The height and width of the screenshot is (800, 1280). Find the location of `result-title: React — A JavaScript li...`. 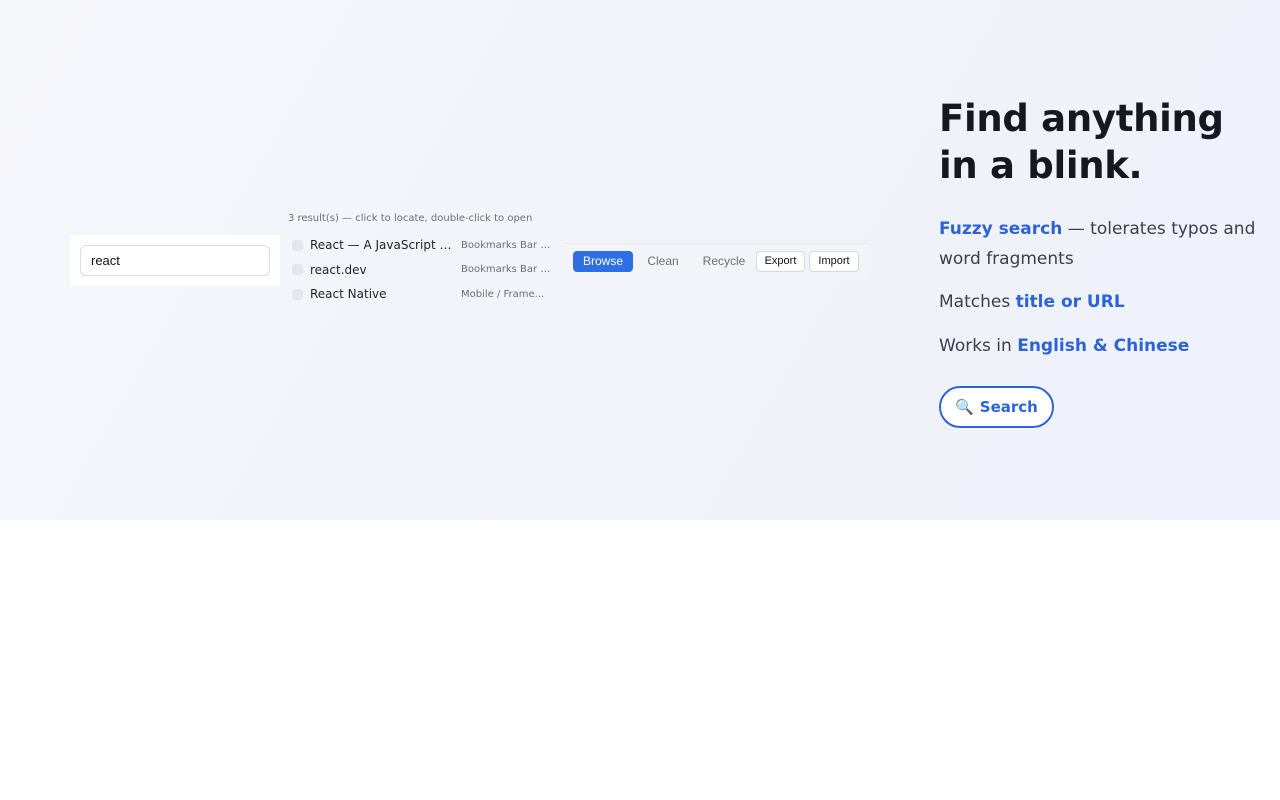

result-title: React — A JavaScript li... is located at coordinates (382, 245).